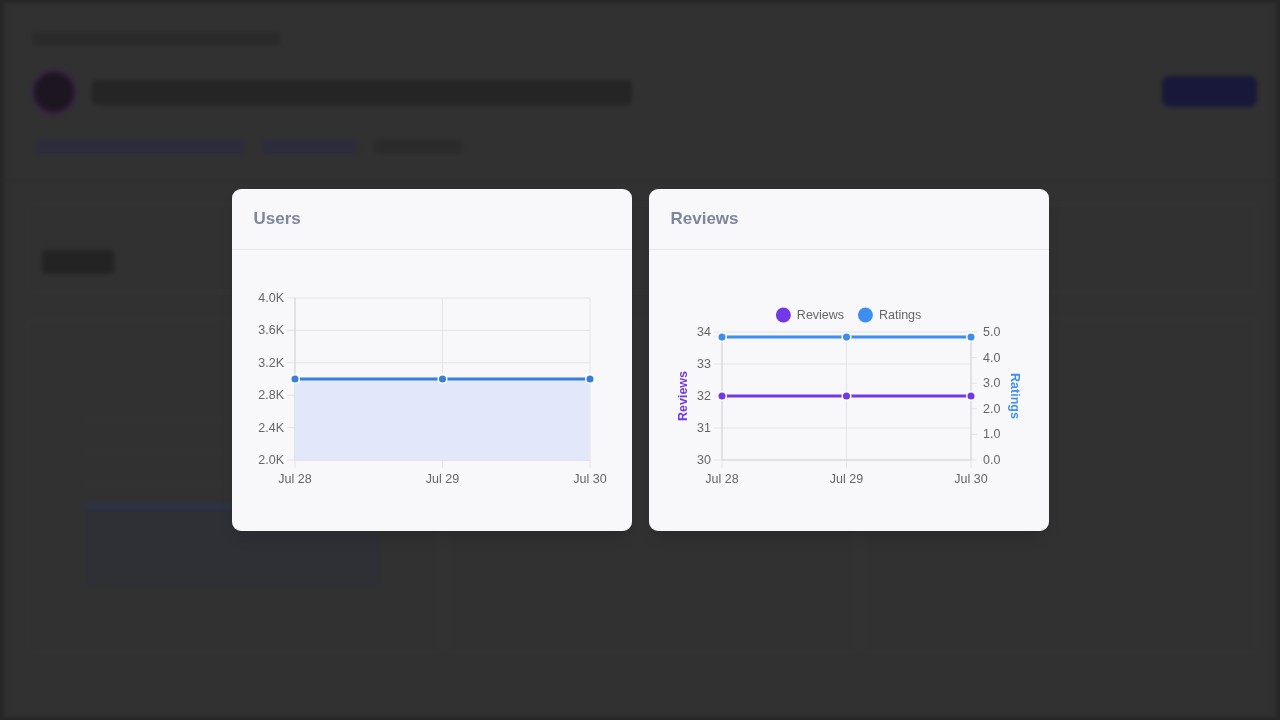  What do you see at coordinates (991, 460) in the screenshot?
I see `axis-tick-label: 0.0` at bounding box center [991, 460].